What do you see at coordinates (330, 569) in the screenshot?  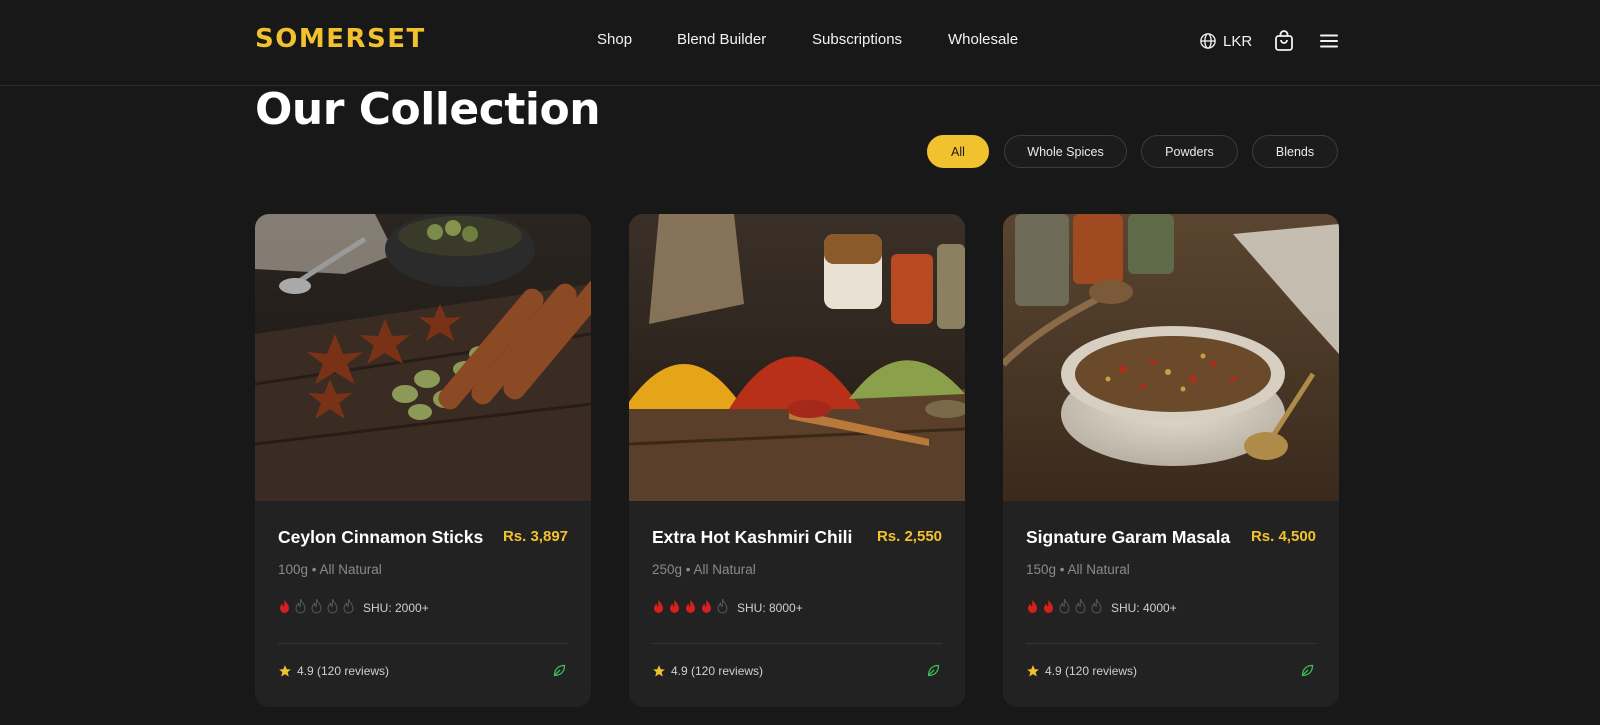 I see `product-meta: 100g • All Natural` at bounding box center [330, 569].